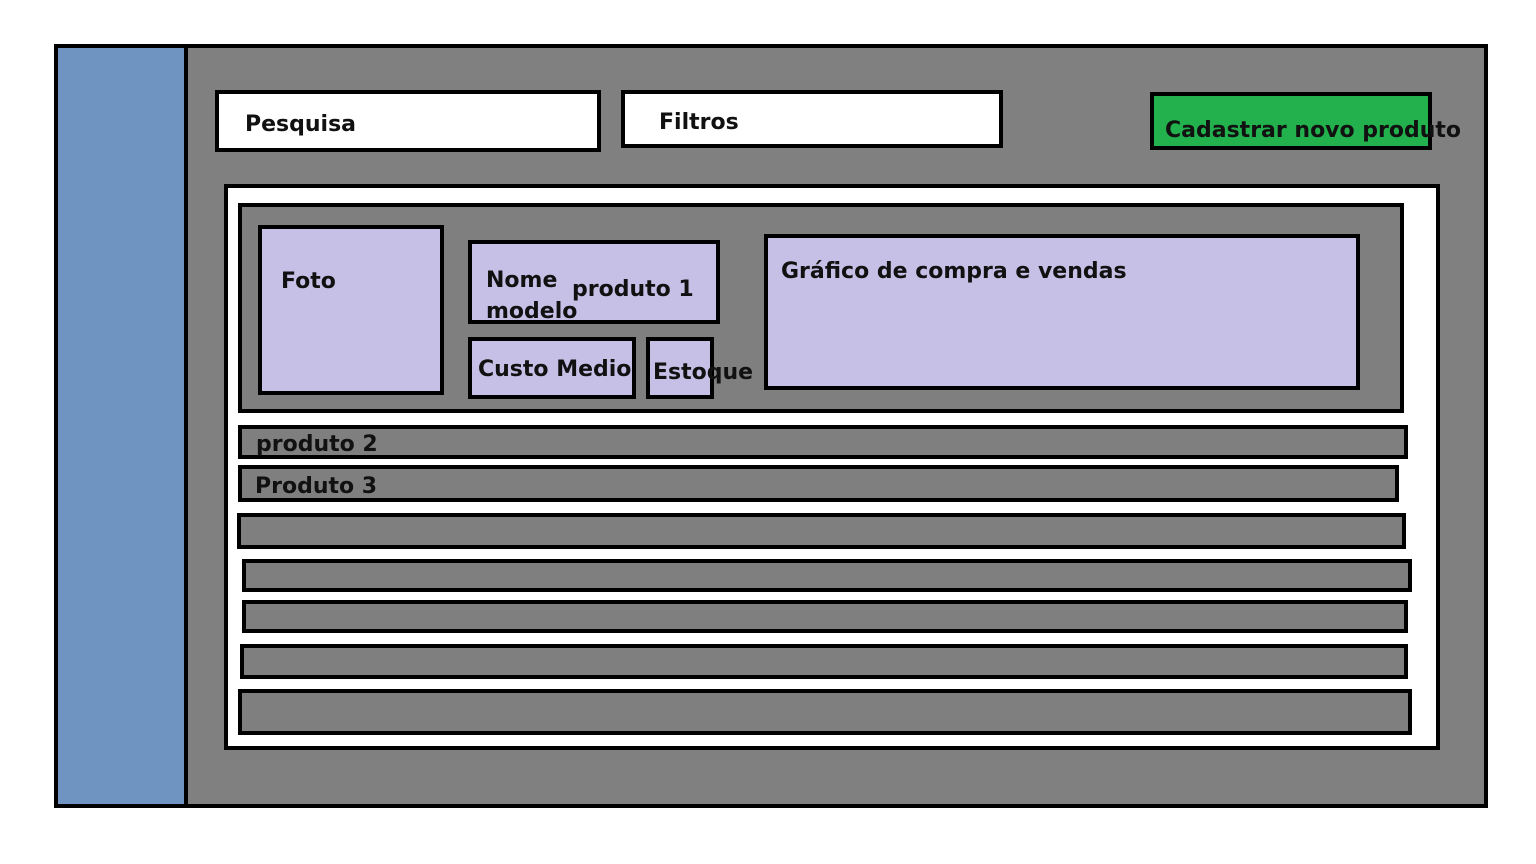 Image resolution: width=1536 pixels, height=864 pixels. Describe the element at coordinates (555, 369) in the screenshot. I see `avg-cost-label: Custo Medio` at that location.